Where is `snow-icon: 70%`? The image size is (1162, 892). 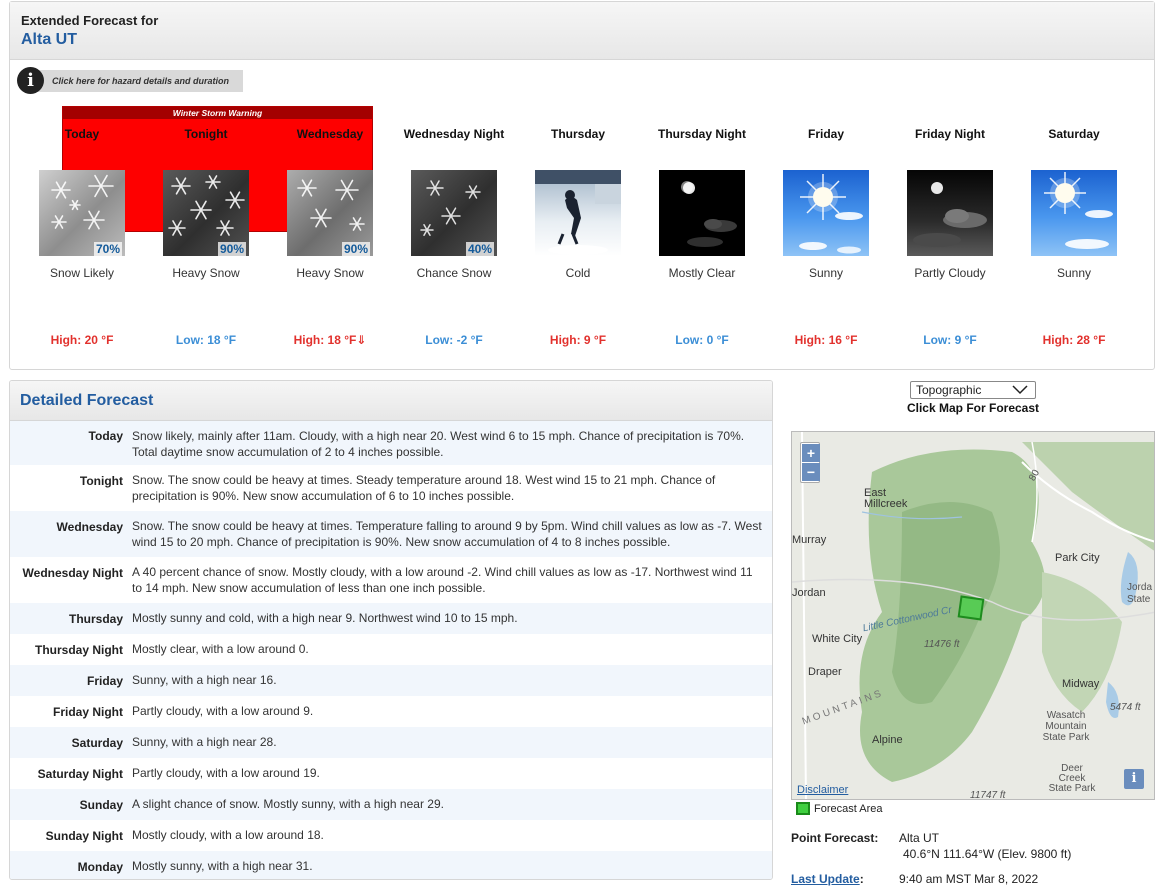 snow-icon: 70% is located at coordinates (82, 213).